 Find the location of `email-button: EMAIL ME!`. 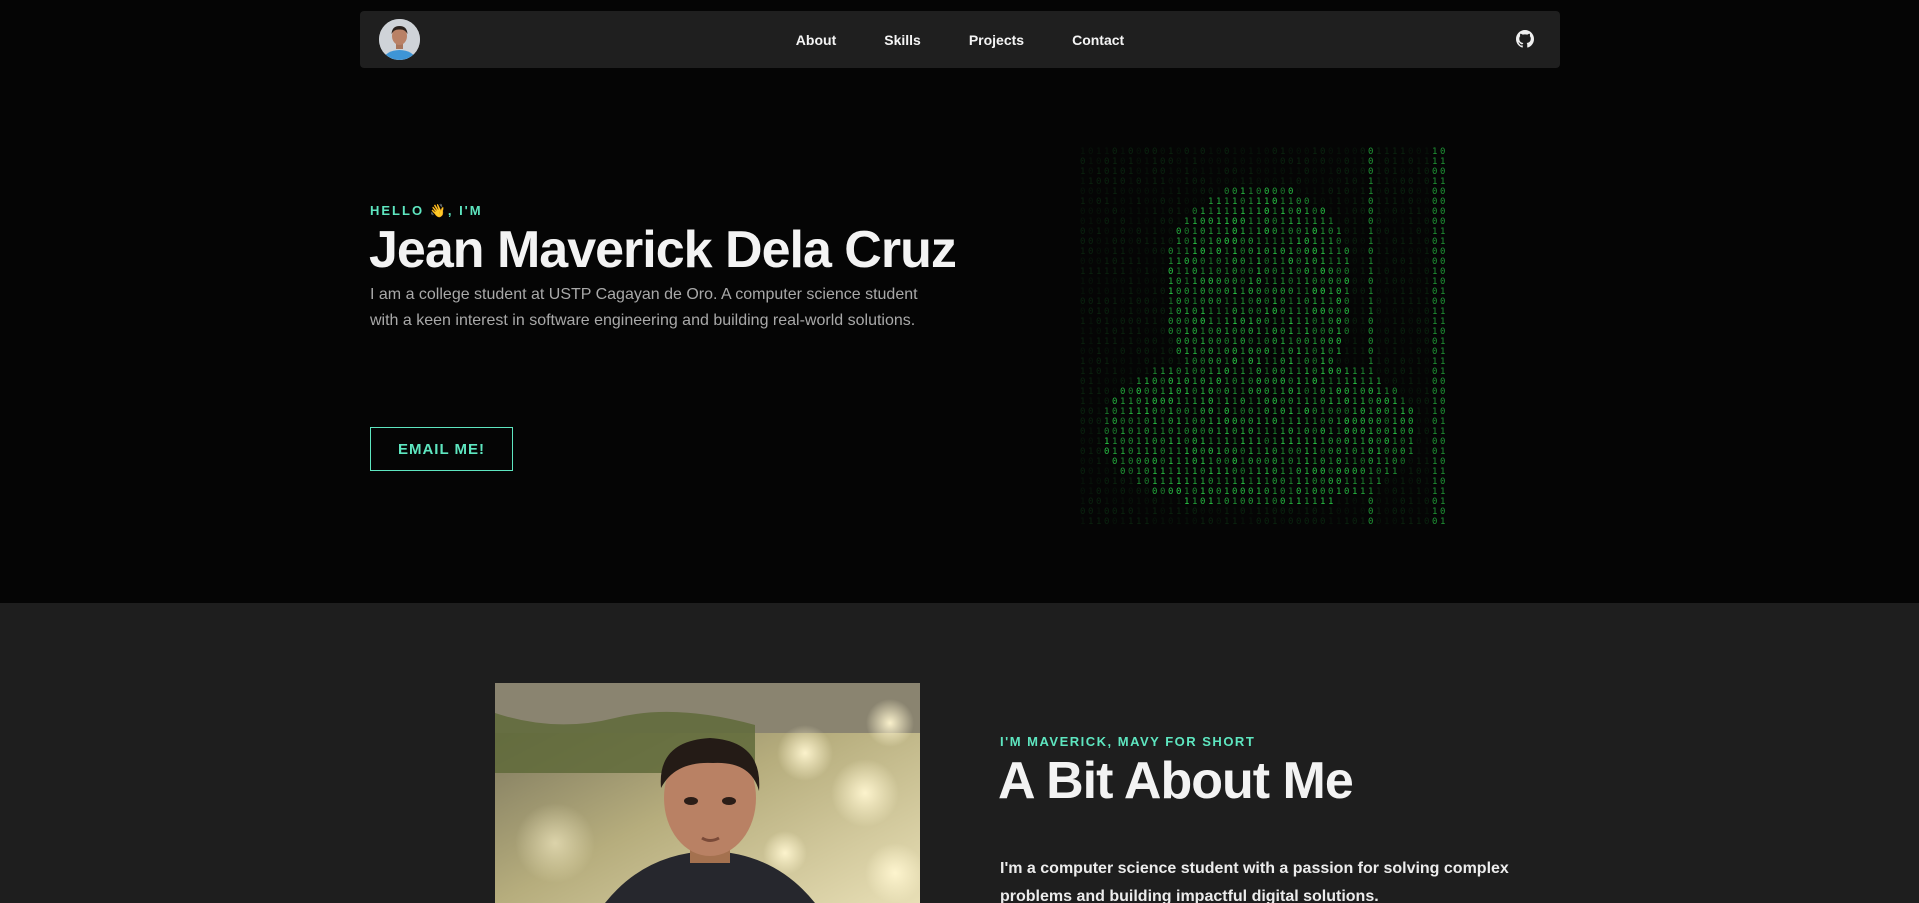

email-button: EMAIL ME! is located at coordinates (441, 449).